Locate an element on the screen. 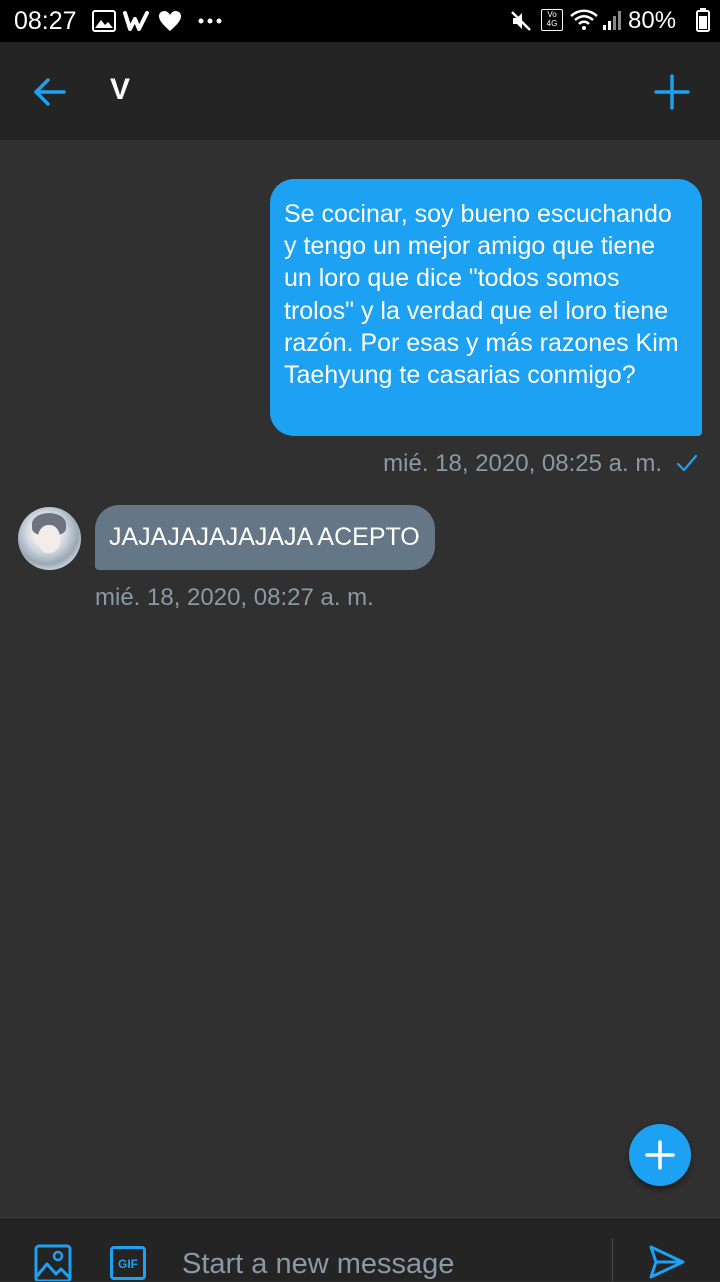  signal-icon is located at coordinates (612, 20).